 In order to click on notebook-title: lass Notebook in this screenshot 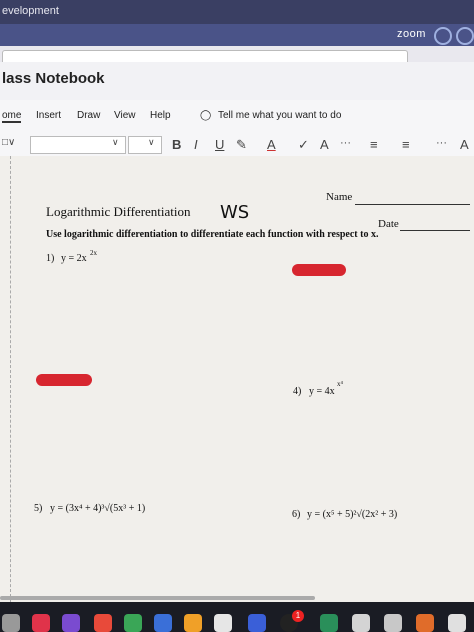, I will do `click(53, 78)`.